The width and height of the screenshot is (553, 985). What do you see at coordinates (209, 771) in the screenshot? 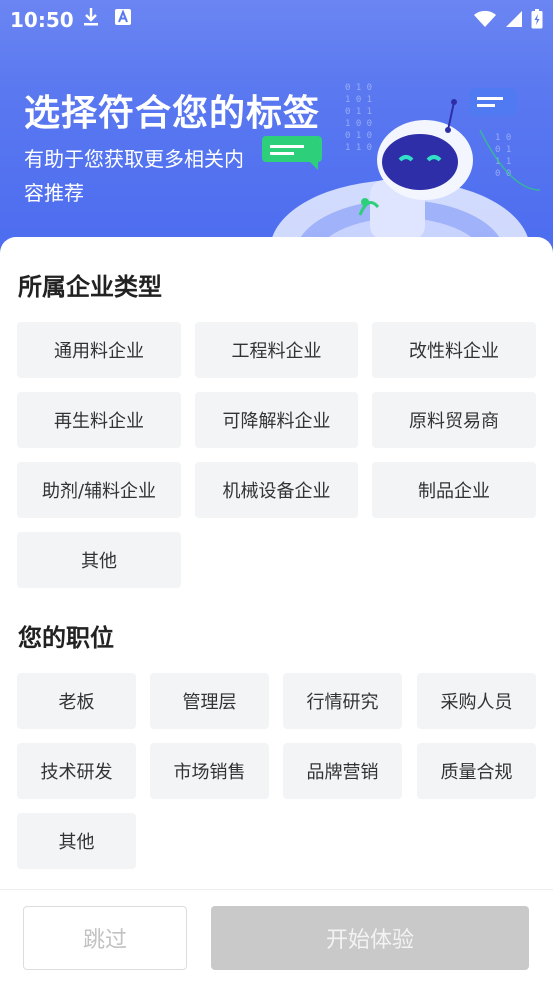
I see `position-chip: 市场销售` at bounding box center [209, 771].